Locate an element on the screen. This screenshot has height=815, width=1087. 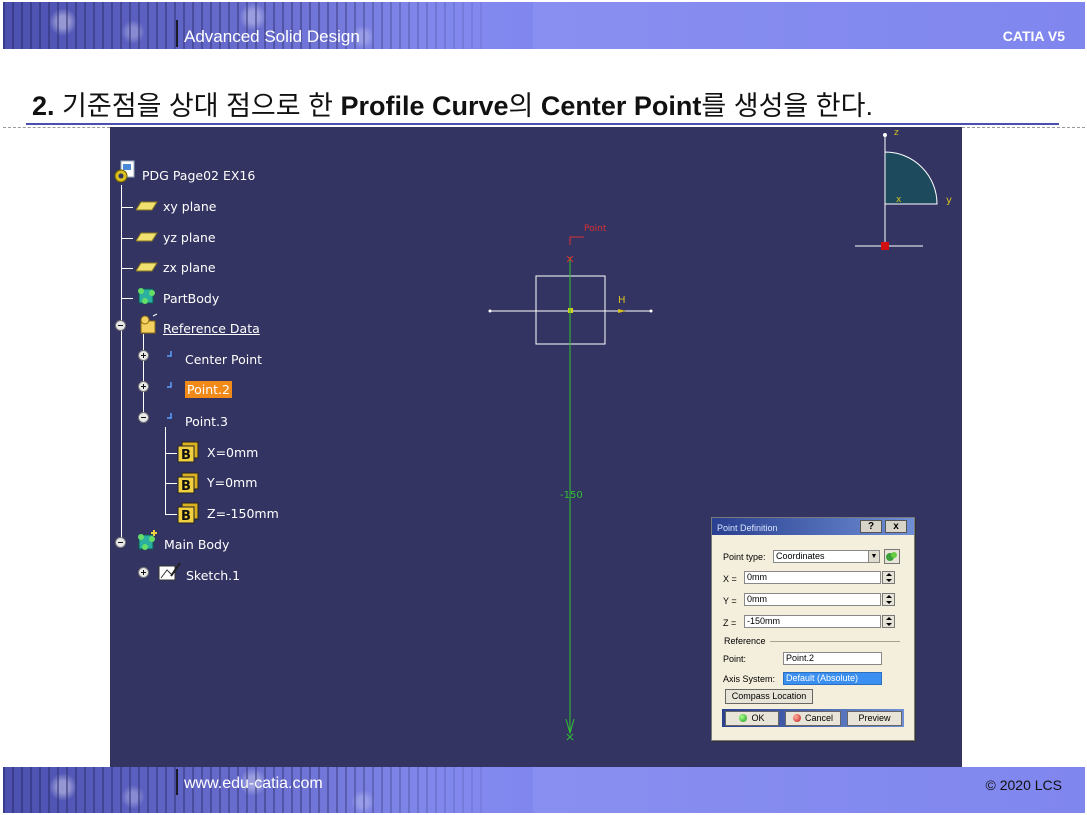
header-banner: Advanced Solid Design CATIA V5 is located at coordinates (544, 25).